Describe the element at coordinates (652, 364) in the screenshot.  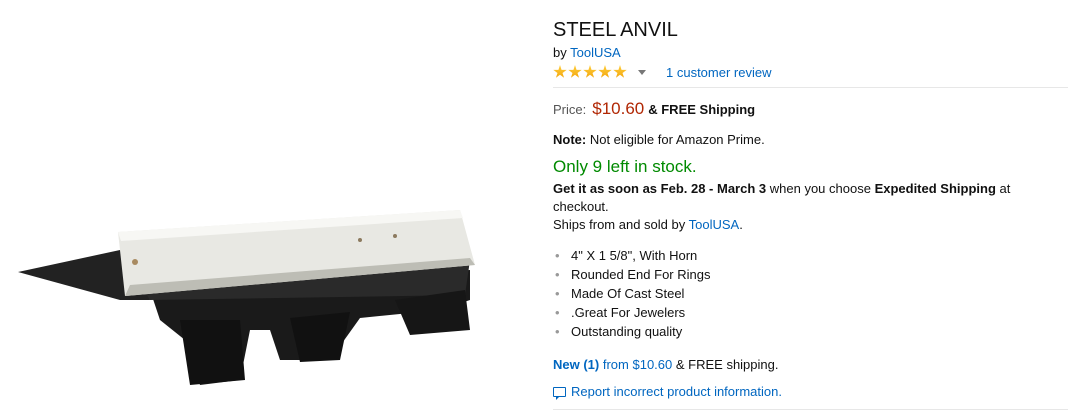
I see `offers-from-price: $10.60` at that location.